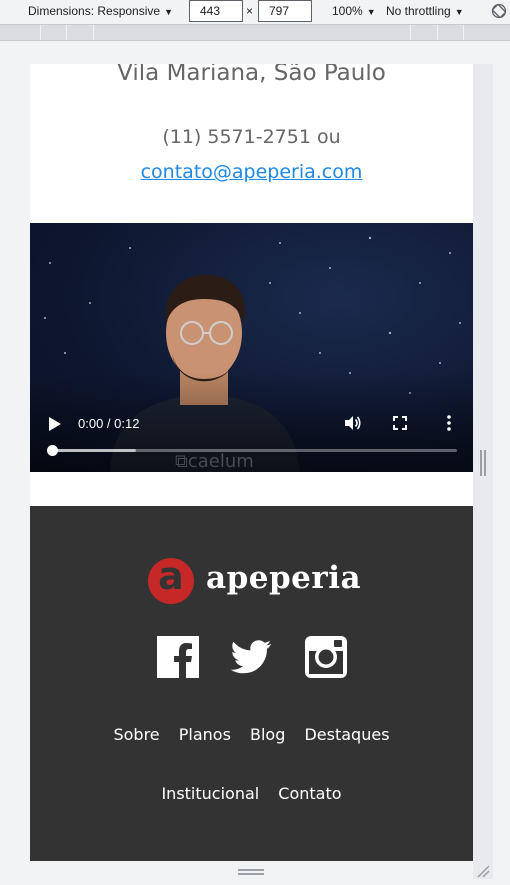  I want to click on instagram-icon, so click(326, 657).